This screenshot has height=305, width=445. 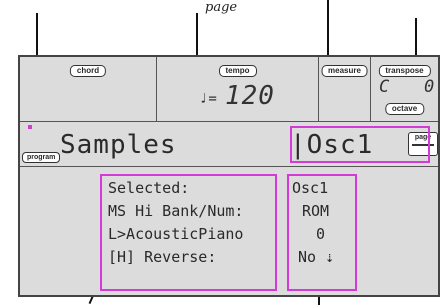 What do you see at coordinates (88, 71) in the screenshot?
I see `chord-tag: chord` at bounding box center [88, 71].